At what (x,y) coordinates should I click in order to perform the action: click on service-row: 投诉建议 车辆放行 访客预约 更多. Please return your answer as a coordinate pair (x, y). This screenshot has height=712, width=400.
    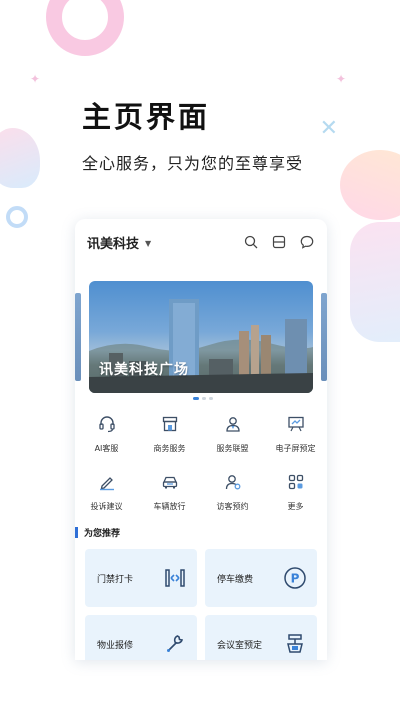
    Looking at the image, I should click on (201, 494).